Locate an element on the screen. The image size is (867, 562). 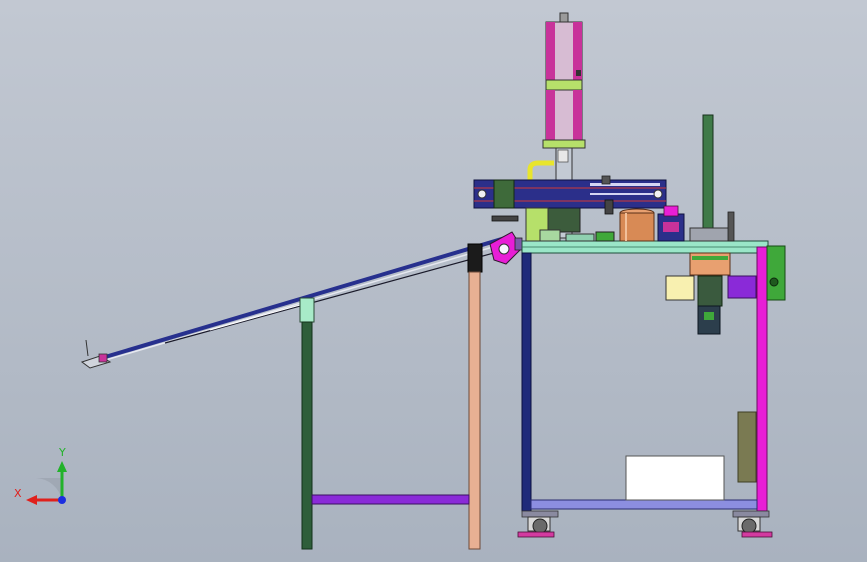
copper-cup is located at coordinates (637, 225).